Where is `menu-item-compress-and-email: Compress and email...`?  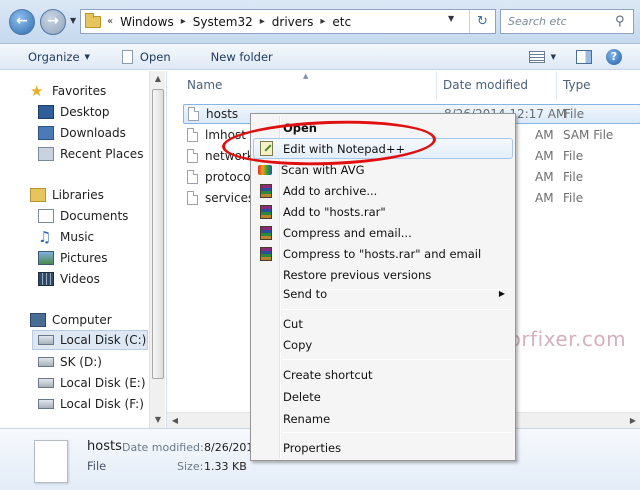
menu-item-compress-and-email: Compress and email... is located at coordinates (383, 232).